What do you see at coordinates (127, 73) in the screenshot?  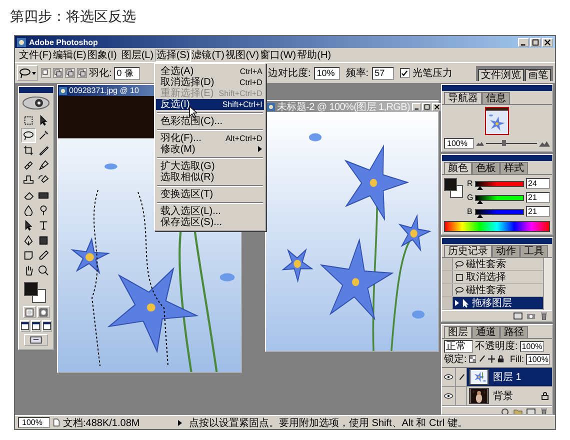 I see `feather-field: 0 像` at bounding box center [127, 73].